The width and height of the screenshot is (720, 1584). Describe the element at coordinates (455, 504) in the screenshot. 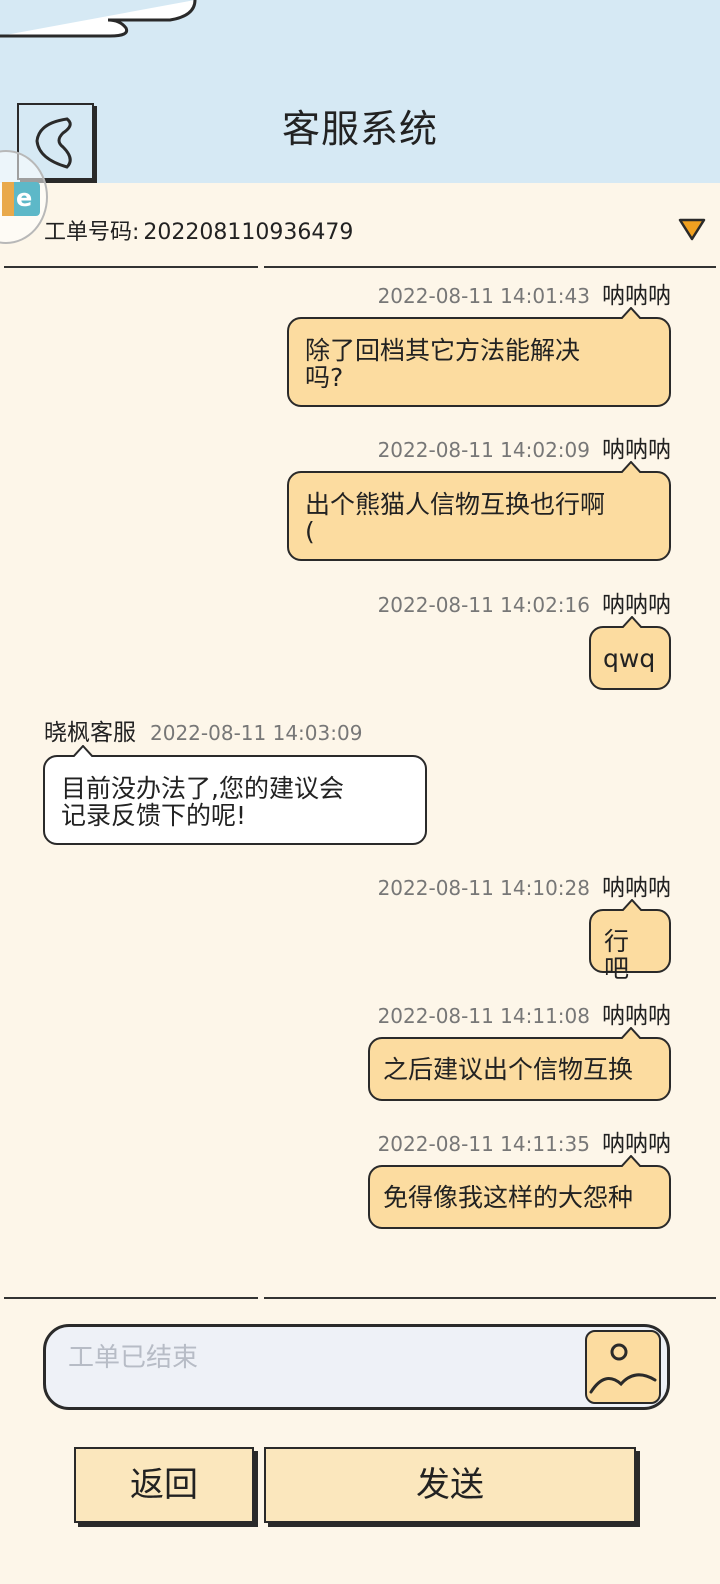

I see `message-line: 出个熊猫人信物互换也行啊` at that location.